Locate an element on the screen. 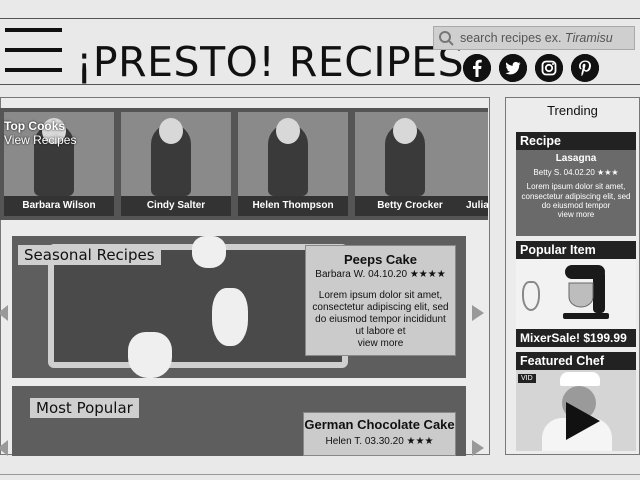 This screenshot has height=480, width=640. cook-card: Cindy Salter is located at coordinates (176, 164).